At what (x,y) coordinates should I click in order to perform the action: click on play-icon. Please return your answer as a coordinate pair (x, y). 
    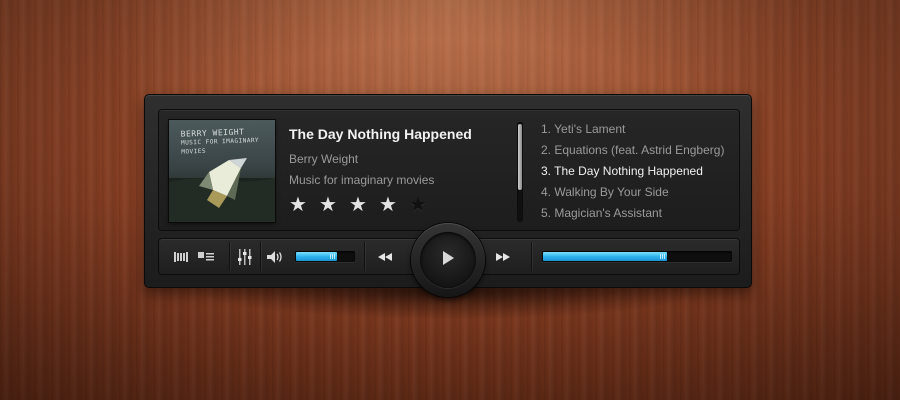
    Looking at the image, I should click on (448, 260).